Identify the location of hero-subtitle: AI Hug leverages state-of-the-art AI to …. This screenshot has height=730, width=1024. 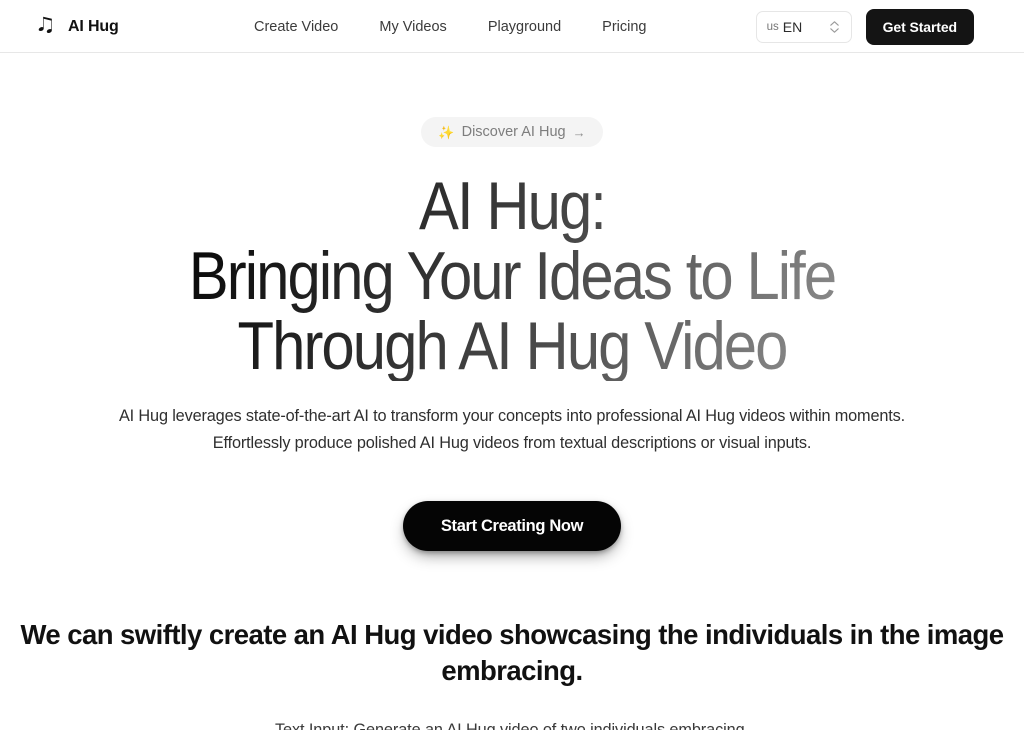
(512, 430).